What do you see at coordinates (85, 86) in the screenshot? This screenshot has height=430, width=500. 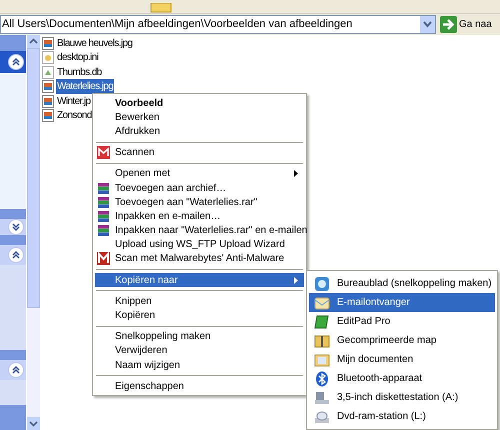 I see `file-name: Waterlelies.jpg` at bounding box center [85, 86].